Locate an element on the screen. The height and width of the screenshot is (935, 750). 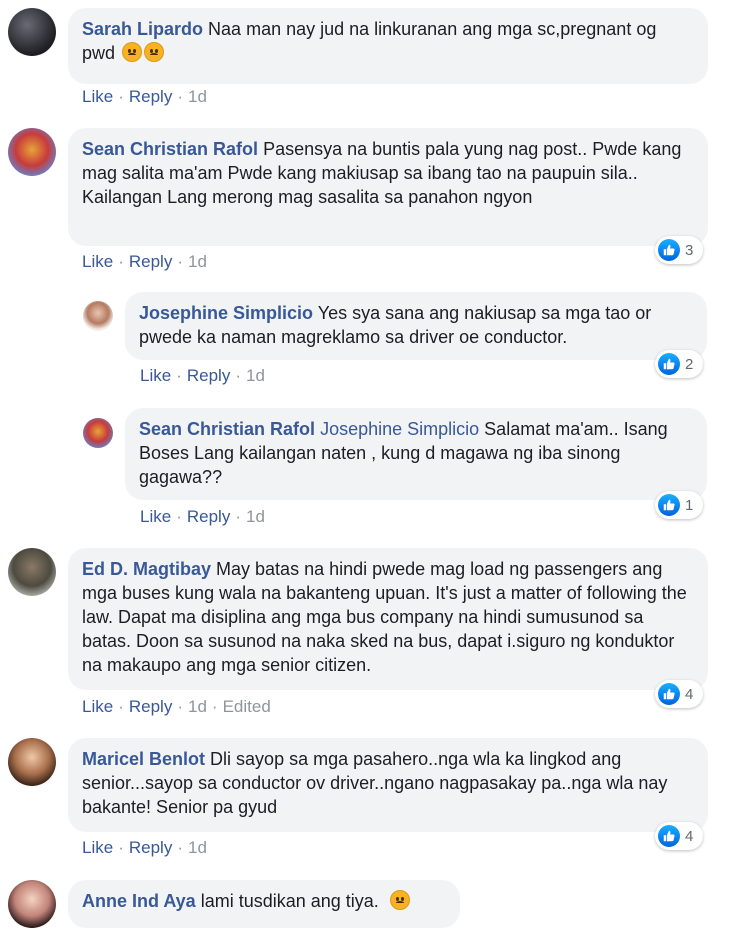
comment-author: Anne Ind Aya is located at coordinates (139, 901).